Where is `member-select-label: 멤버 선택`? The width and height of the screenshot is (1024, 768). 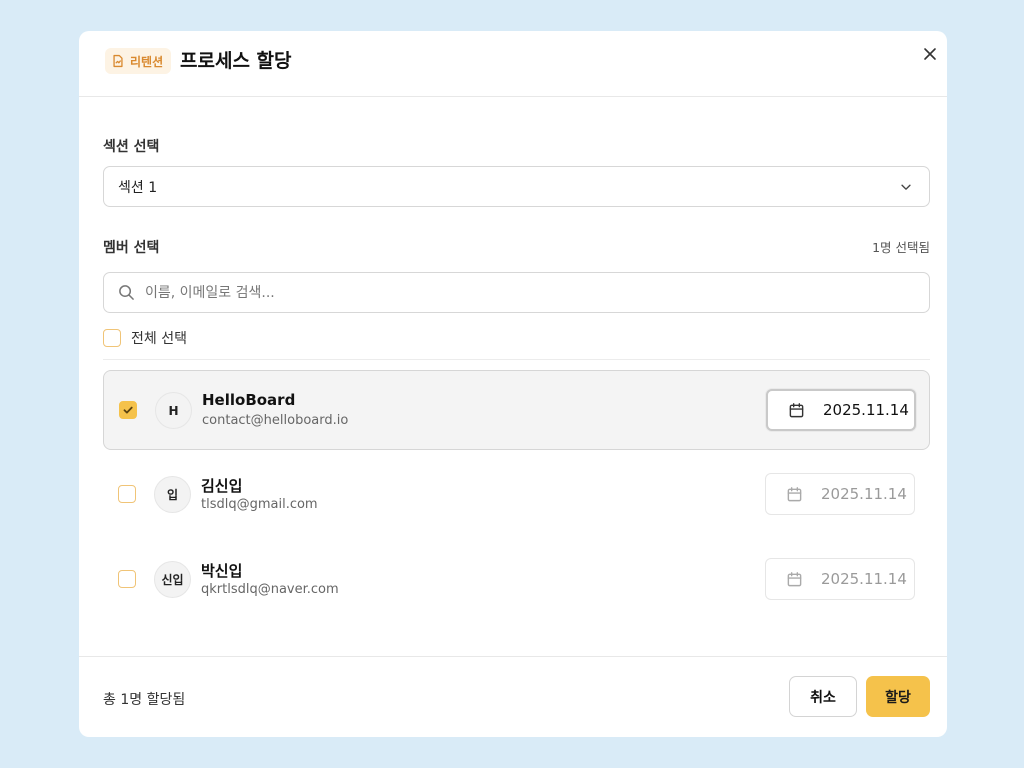 member-select-label: 멤버 선택 is located at coordinates (131, 248).